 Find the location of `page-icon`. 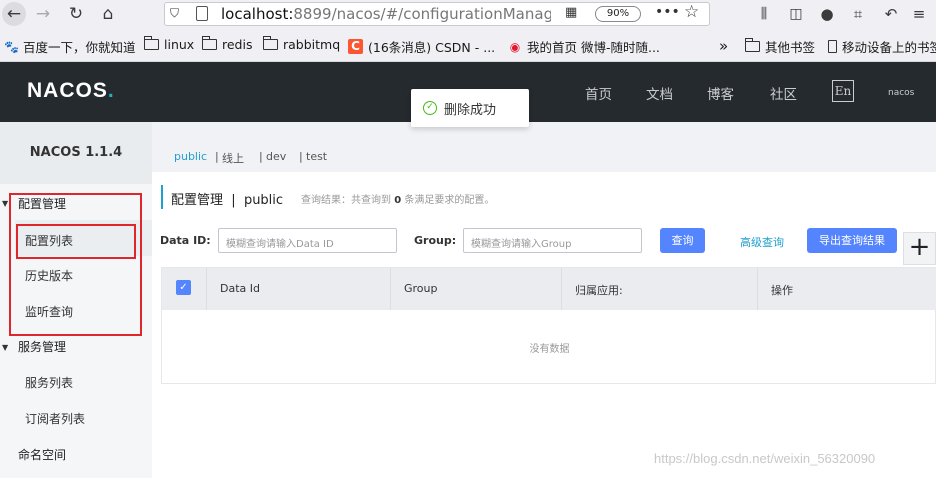

page-icon is located at coordinates (202, 13).